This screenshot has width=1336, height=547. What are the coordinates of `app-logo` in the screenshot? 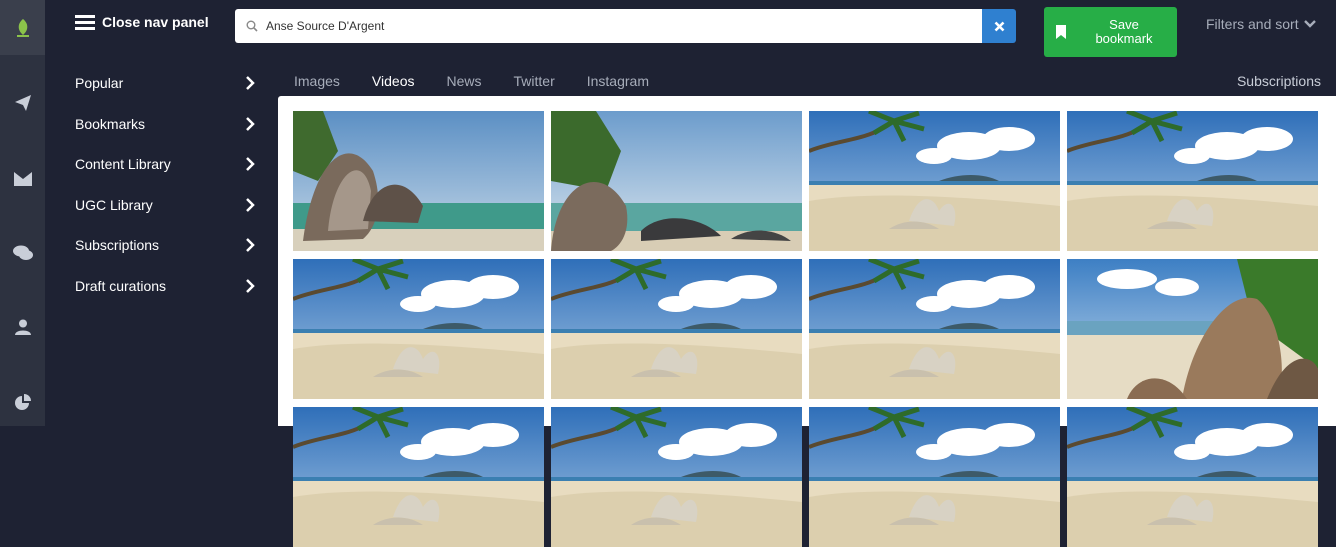 It's located at (22, 27).